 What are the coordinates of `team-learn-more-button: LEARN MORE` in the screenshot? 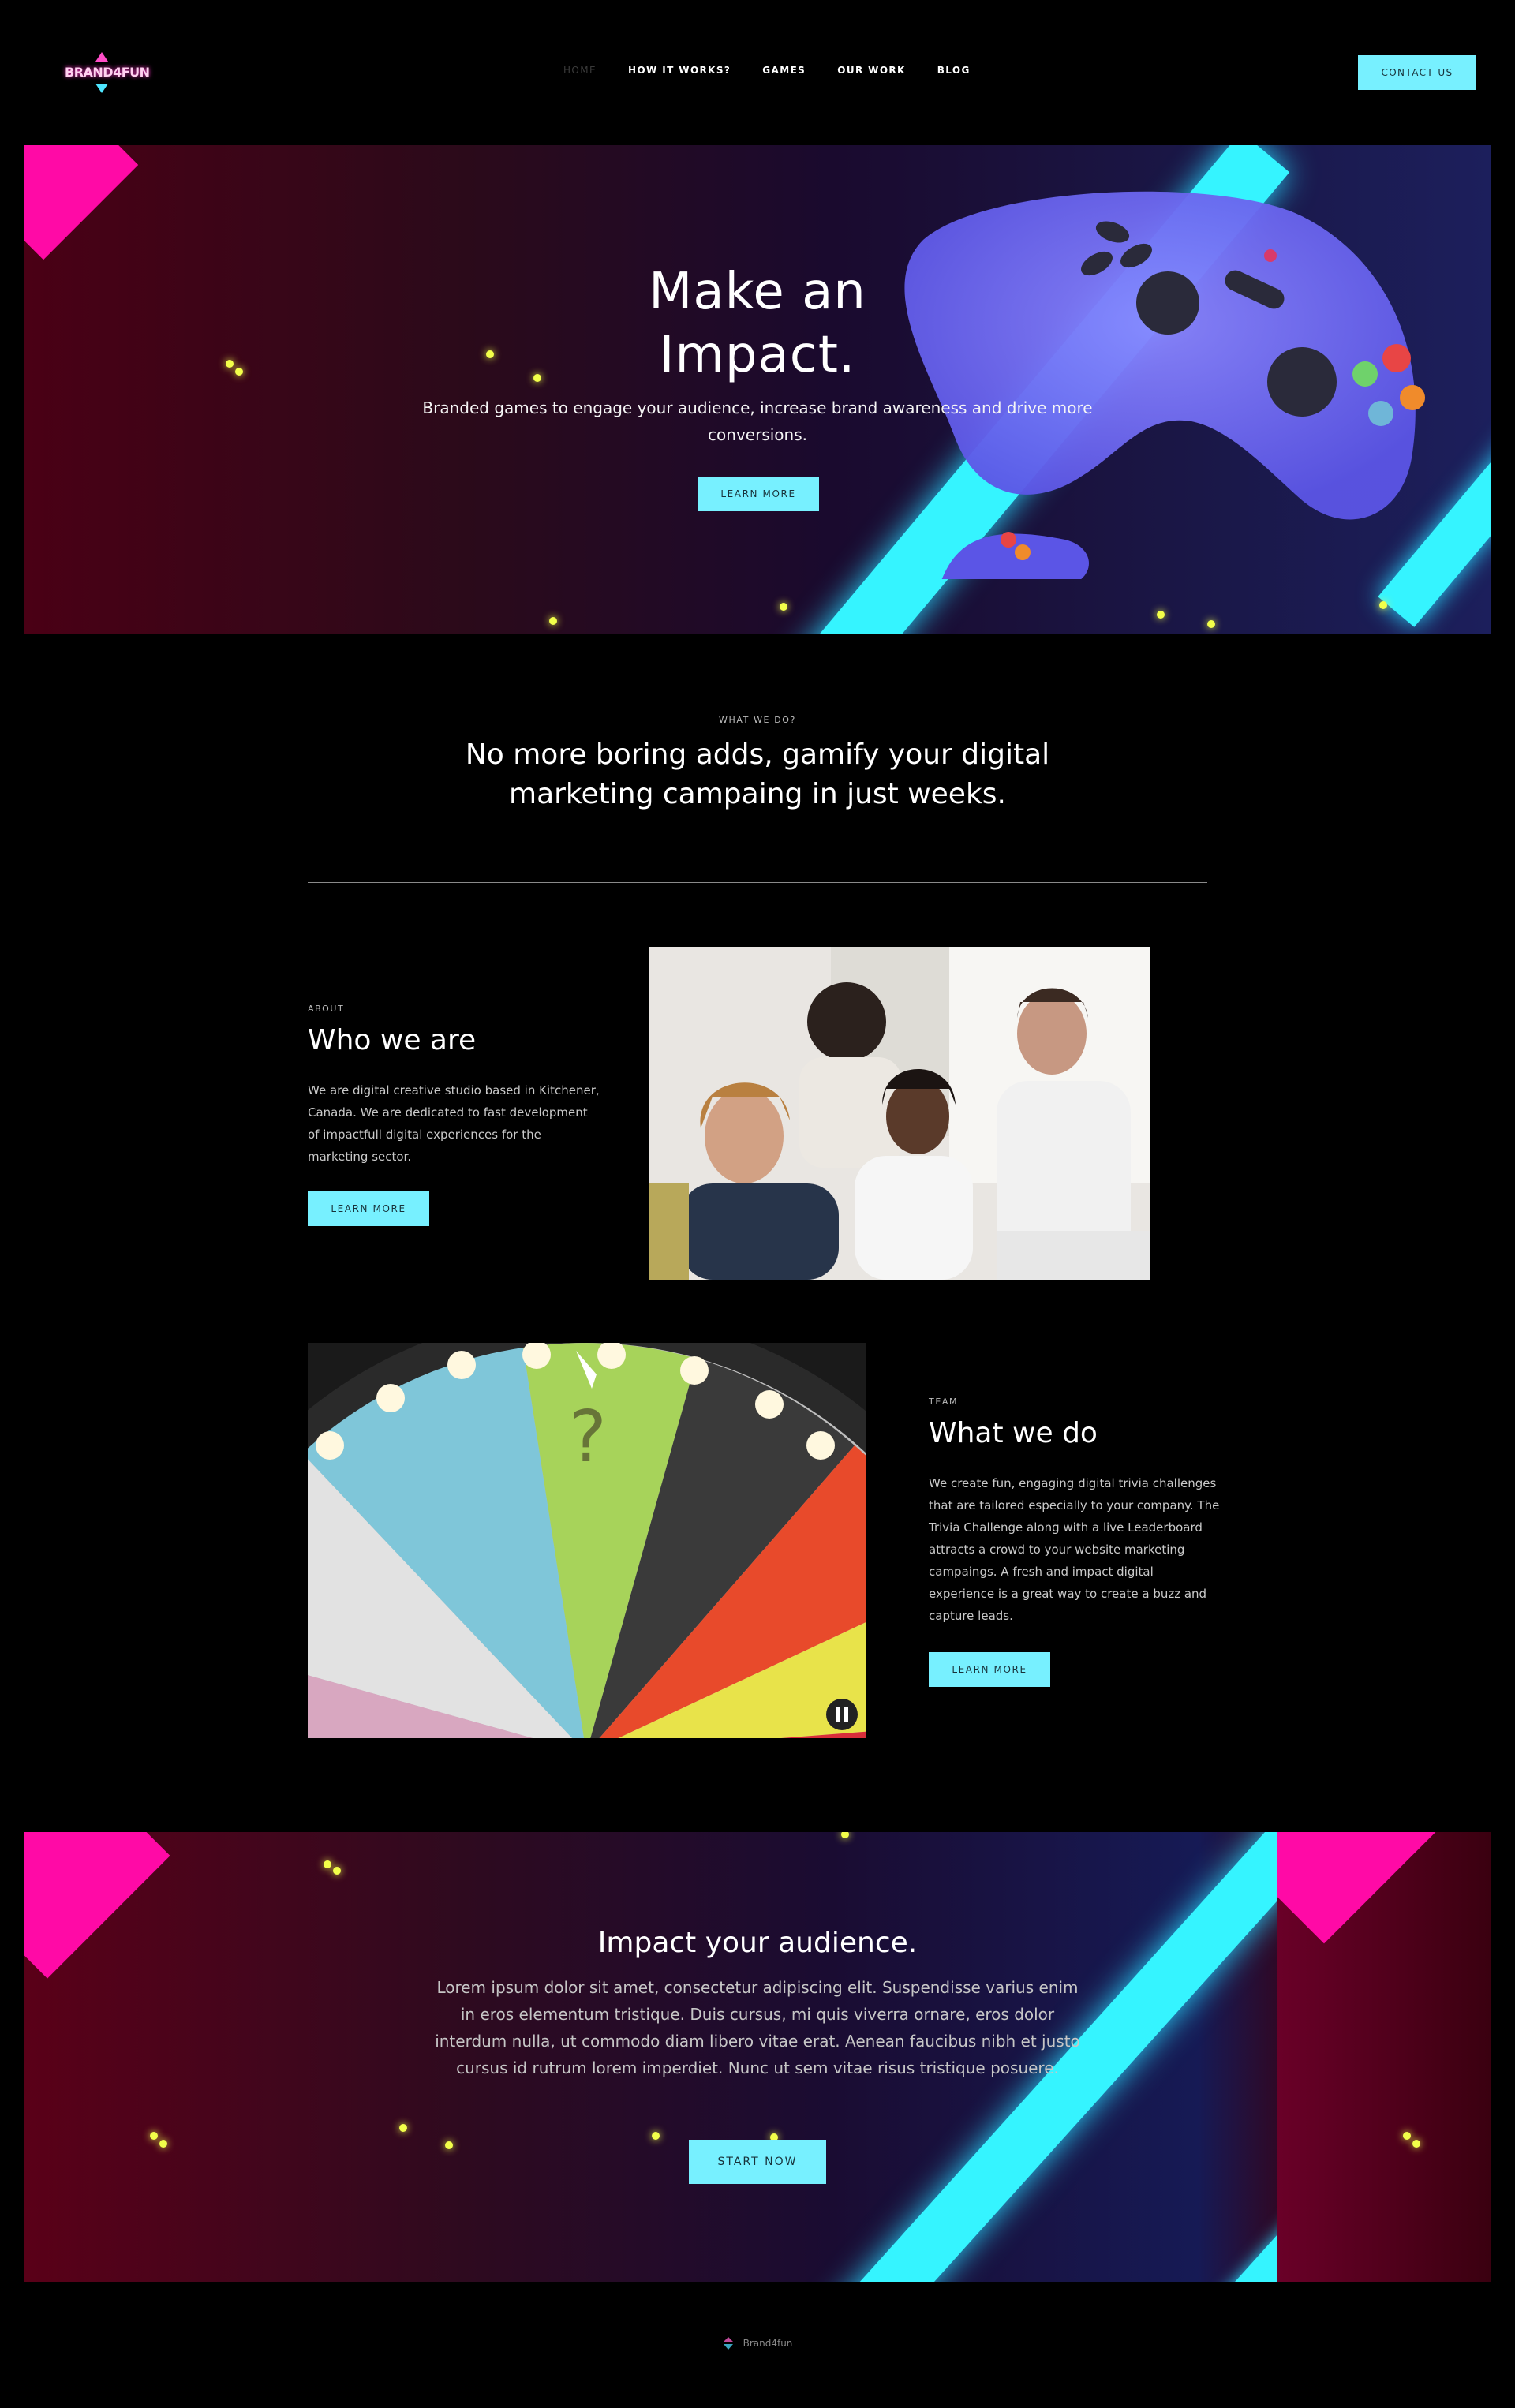 It's located at (989, 1669).